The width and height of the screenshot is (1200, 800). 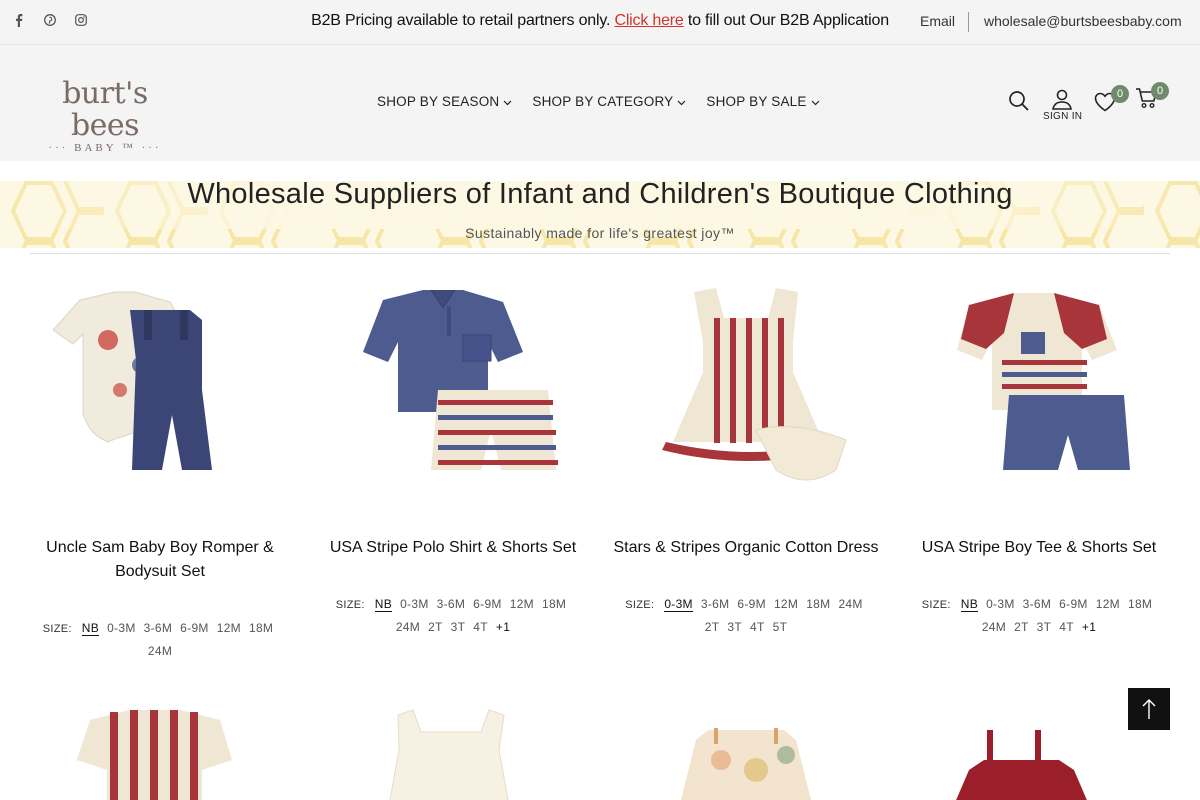 I want to click on product-title: Stars & Stripes Organic Cotton Dress, so click(x=746, y=548).